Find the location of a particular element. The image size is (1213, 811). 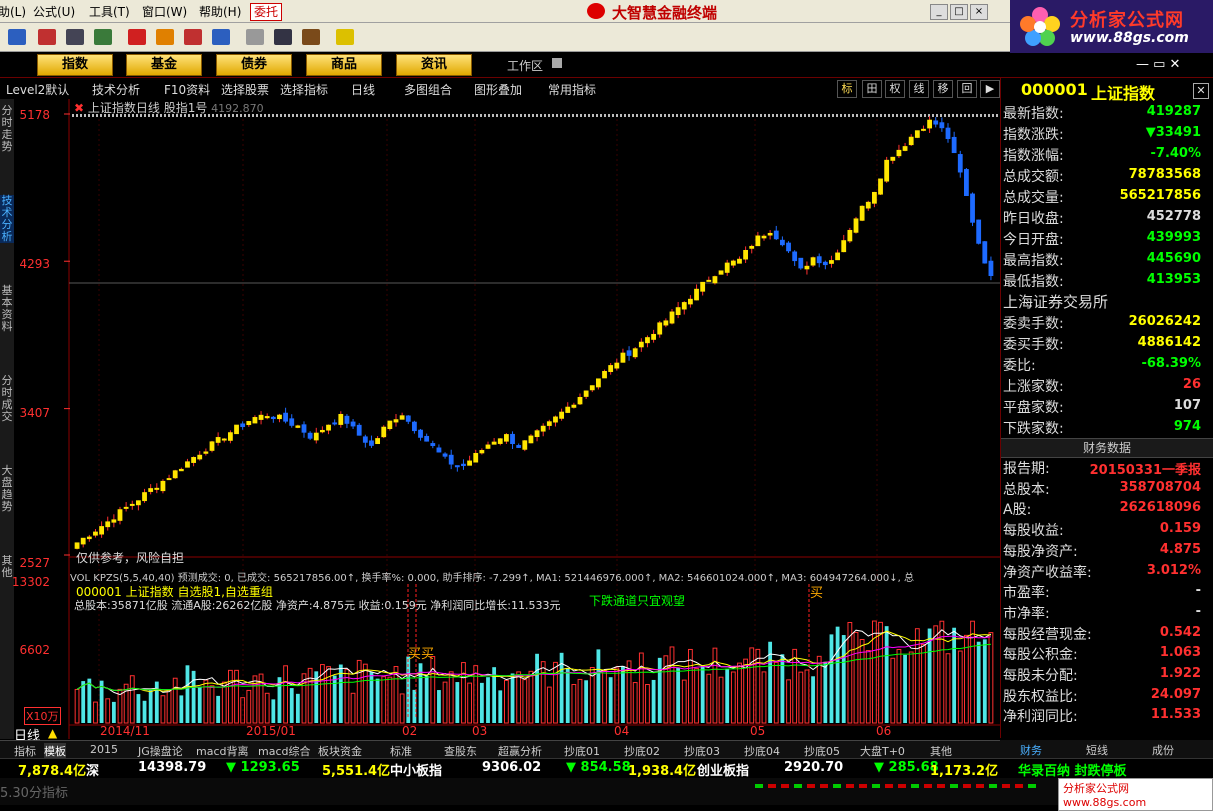

vtab-market-trend: 大盘趋势 is located at coordinates (7, 489).